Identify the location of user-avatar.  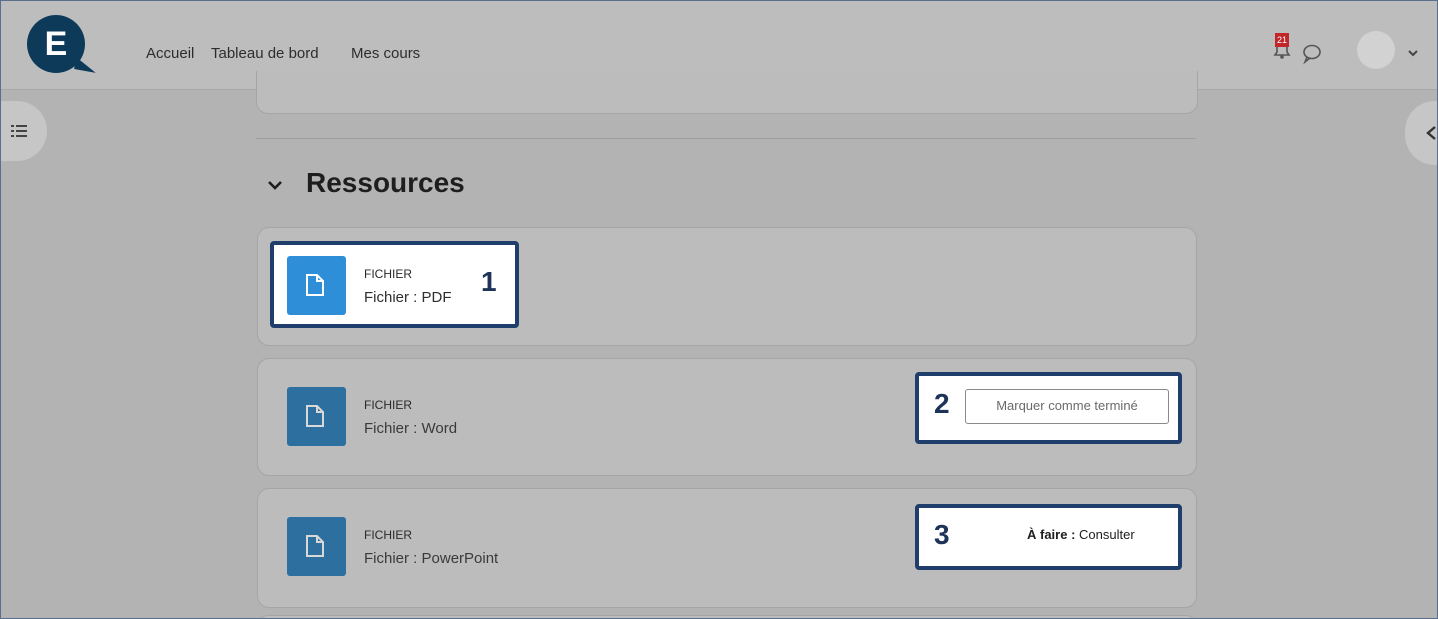
(1376, 50).